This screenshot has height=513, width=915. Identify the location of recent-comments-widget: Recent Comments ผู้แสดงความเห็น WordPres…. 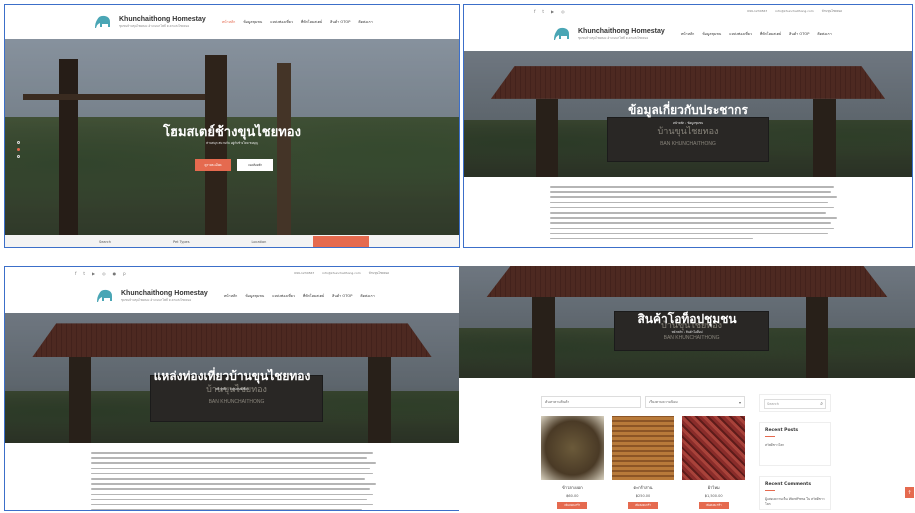
(795, 493).